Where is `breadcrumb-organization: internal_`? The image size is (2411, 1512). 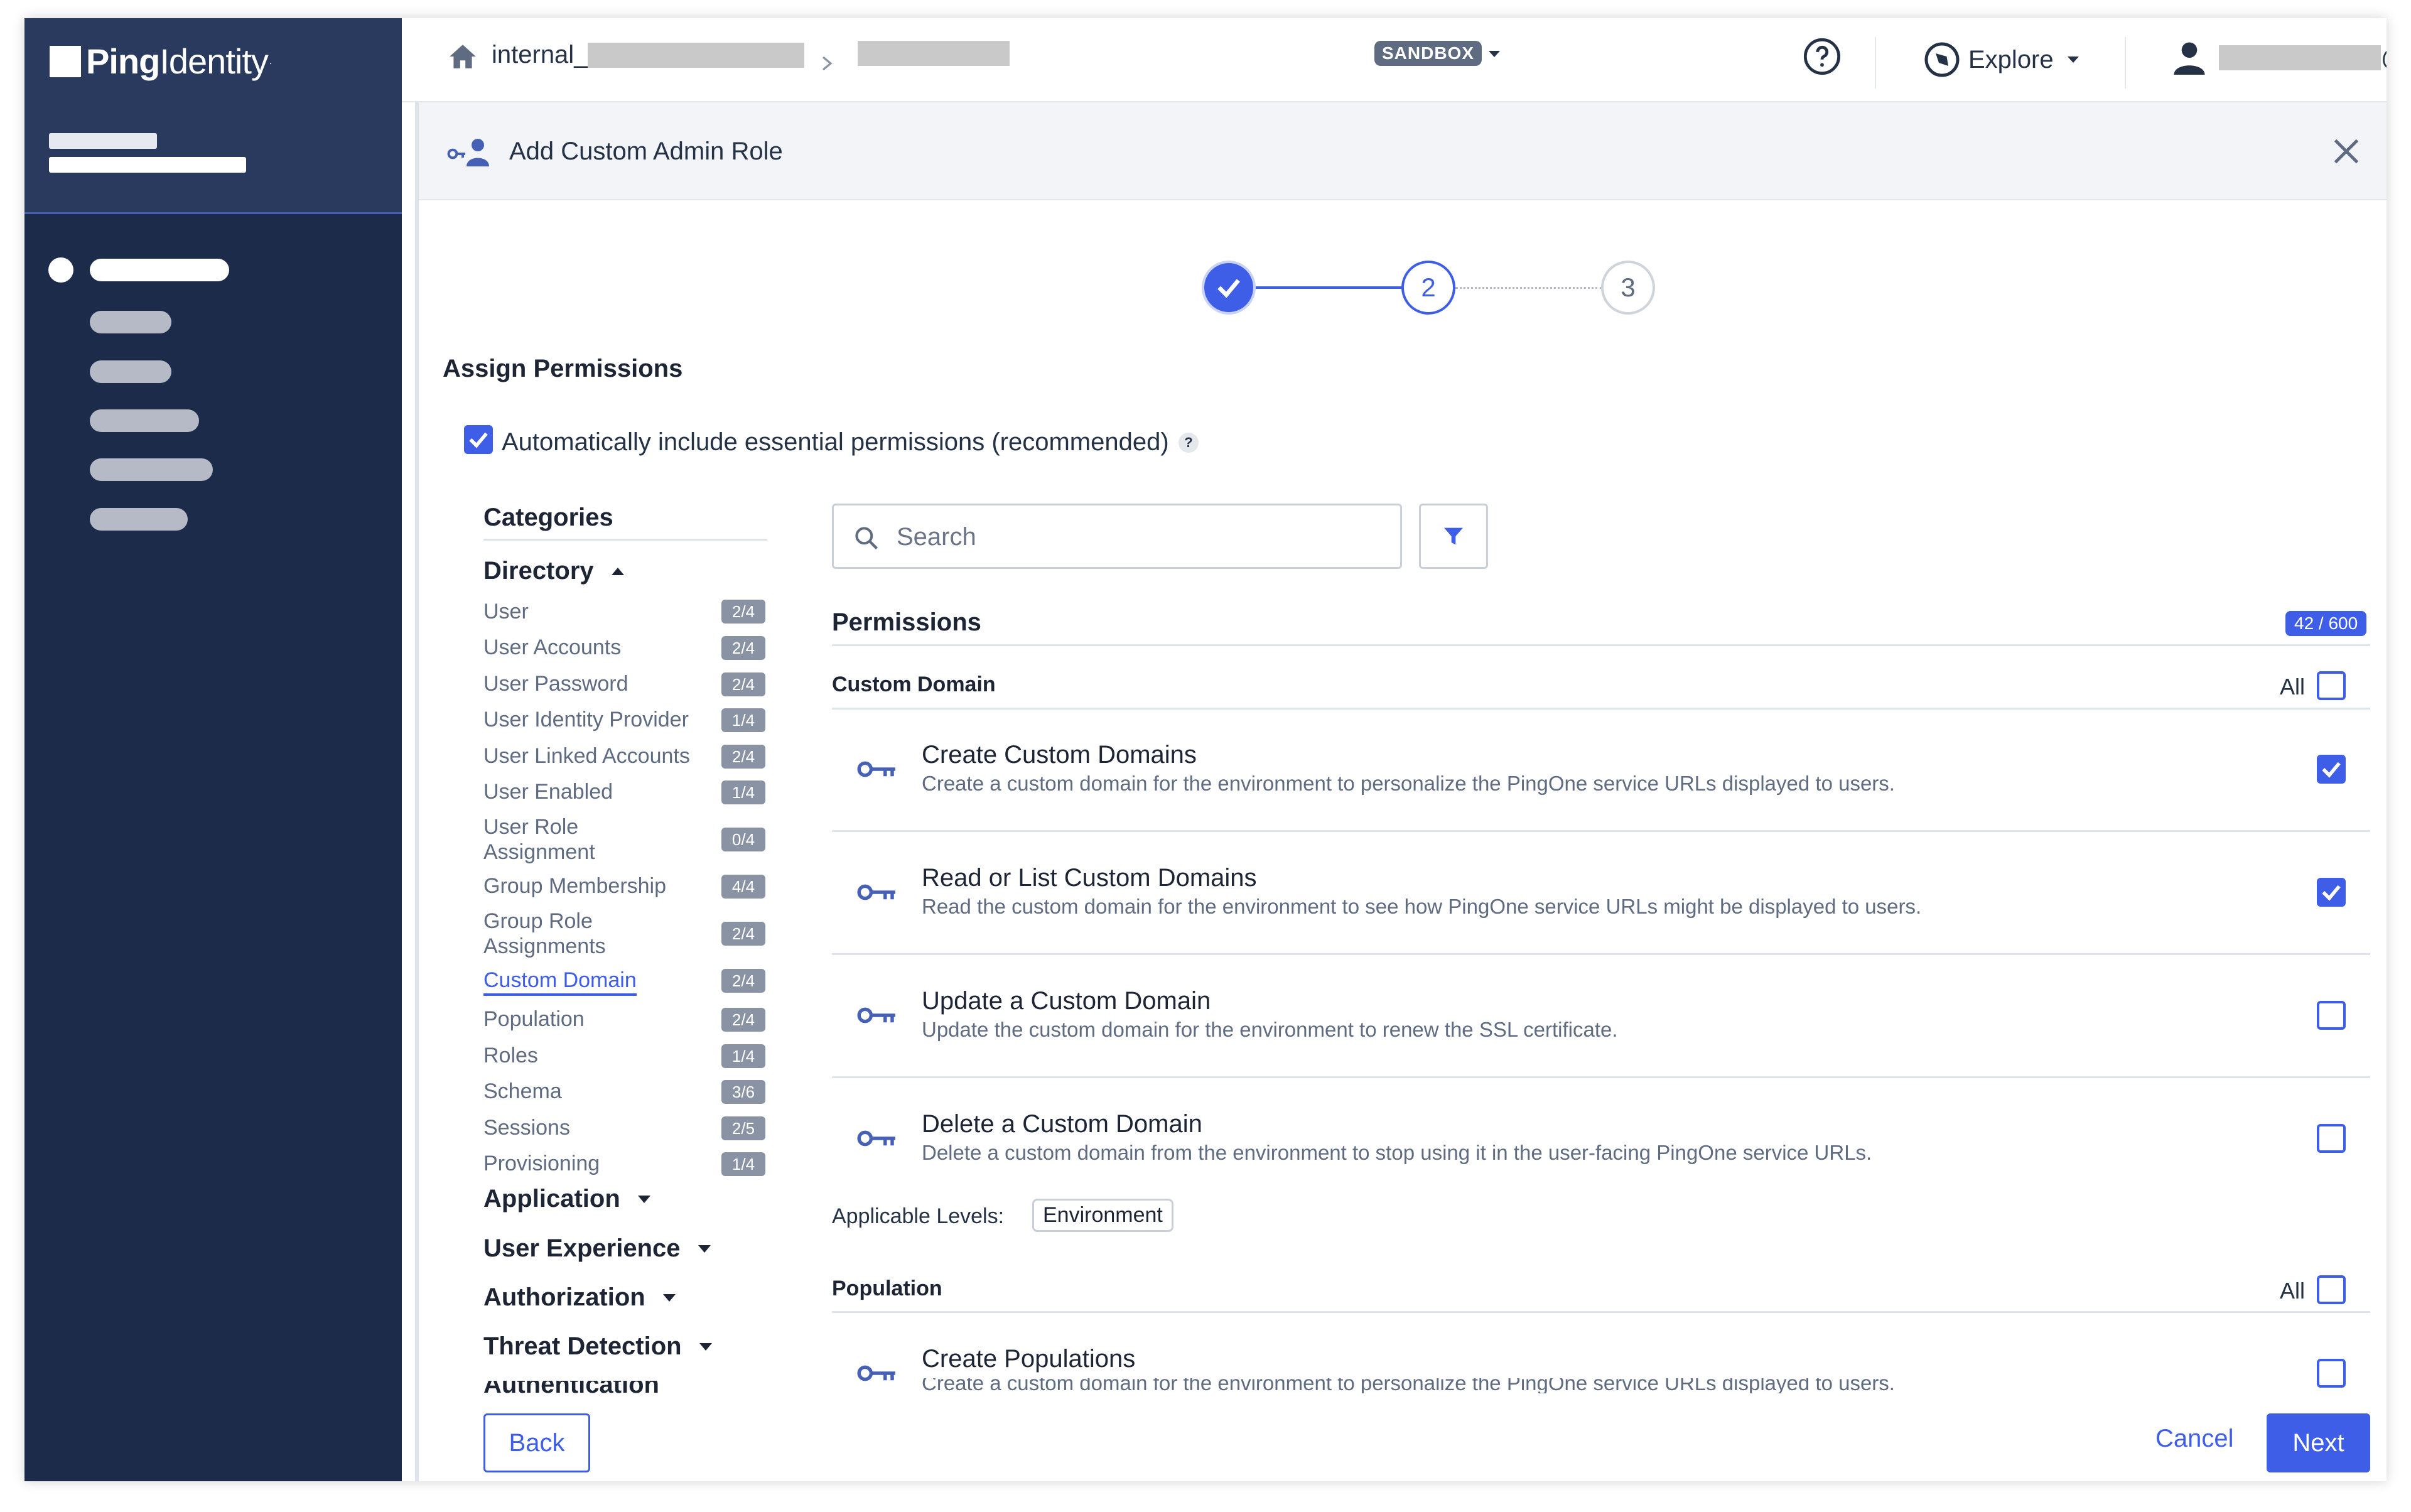 breadcrumb-organization: internal_ is located at coordinates (648, 55).